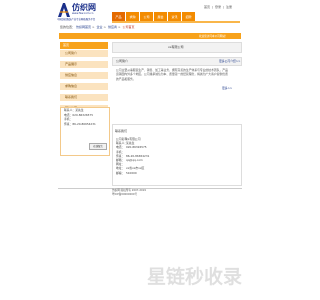 The width and height of the screenshot is (320, 300). Describe the element at coordinates (174, 16) in the screenshot. I see `nav-item-news: 资讯` at that location.